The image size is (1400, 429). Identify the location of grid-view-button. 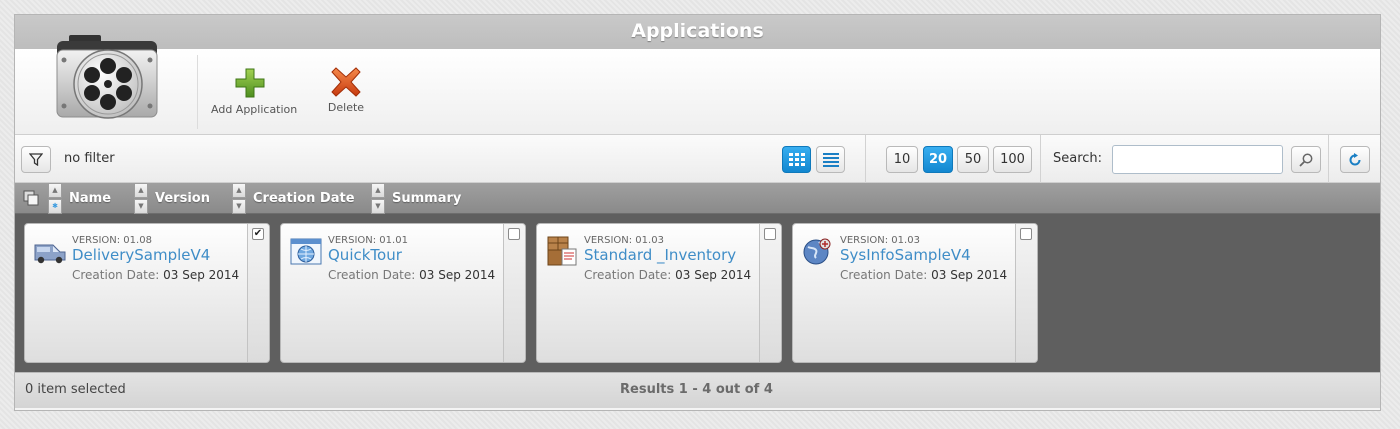
(796, 159).